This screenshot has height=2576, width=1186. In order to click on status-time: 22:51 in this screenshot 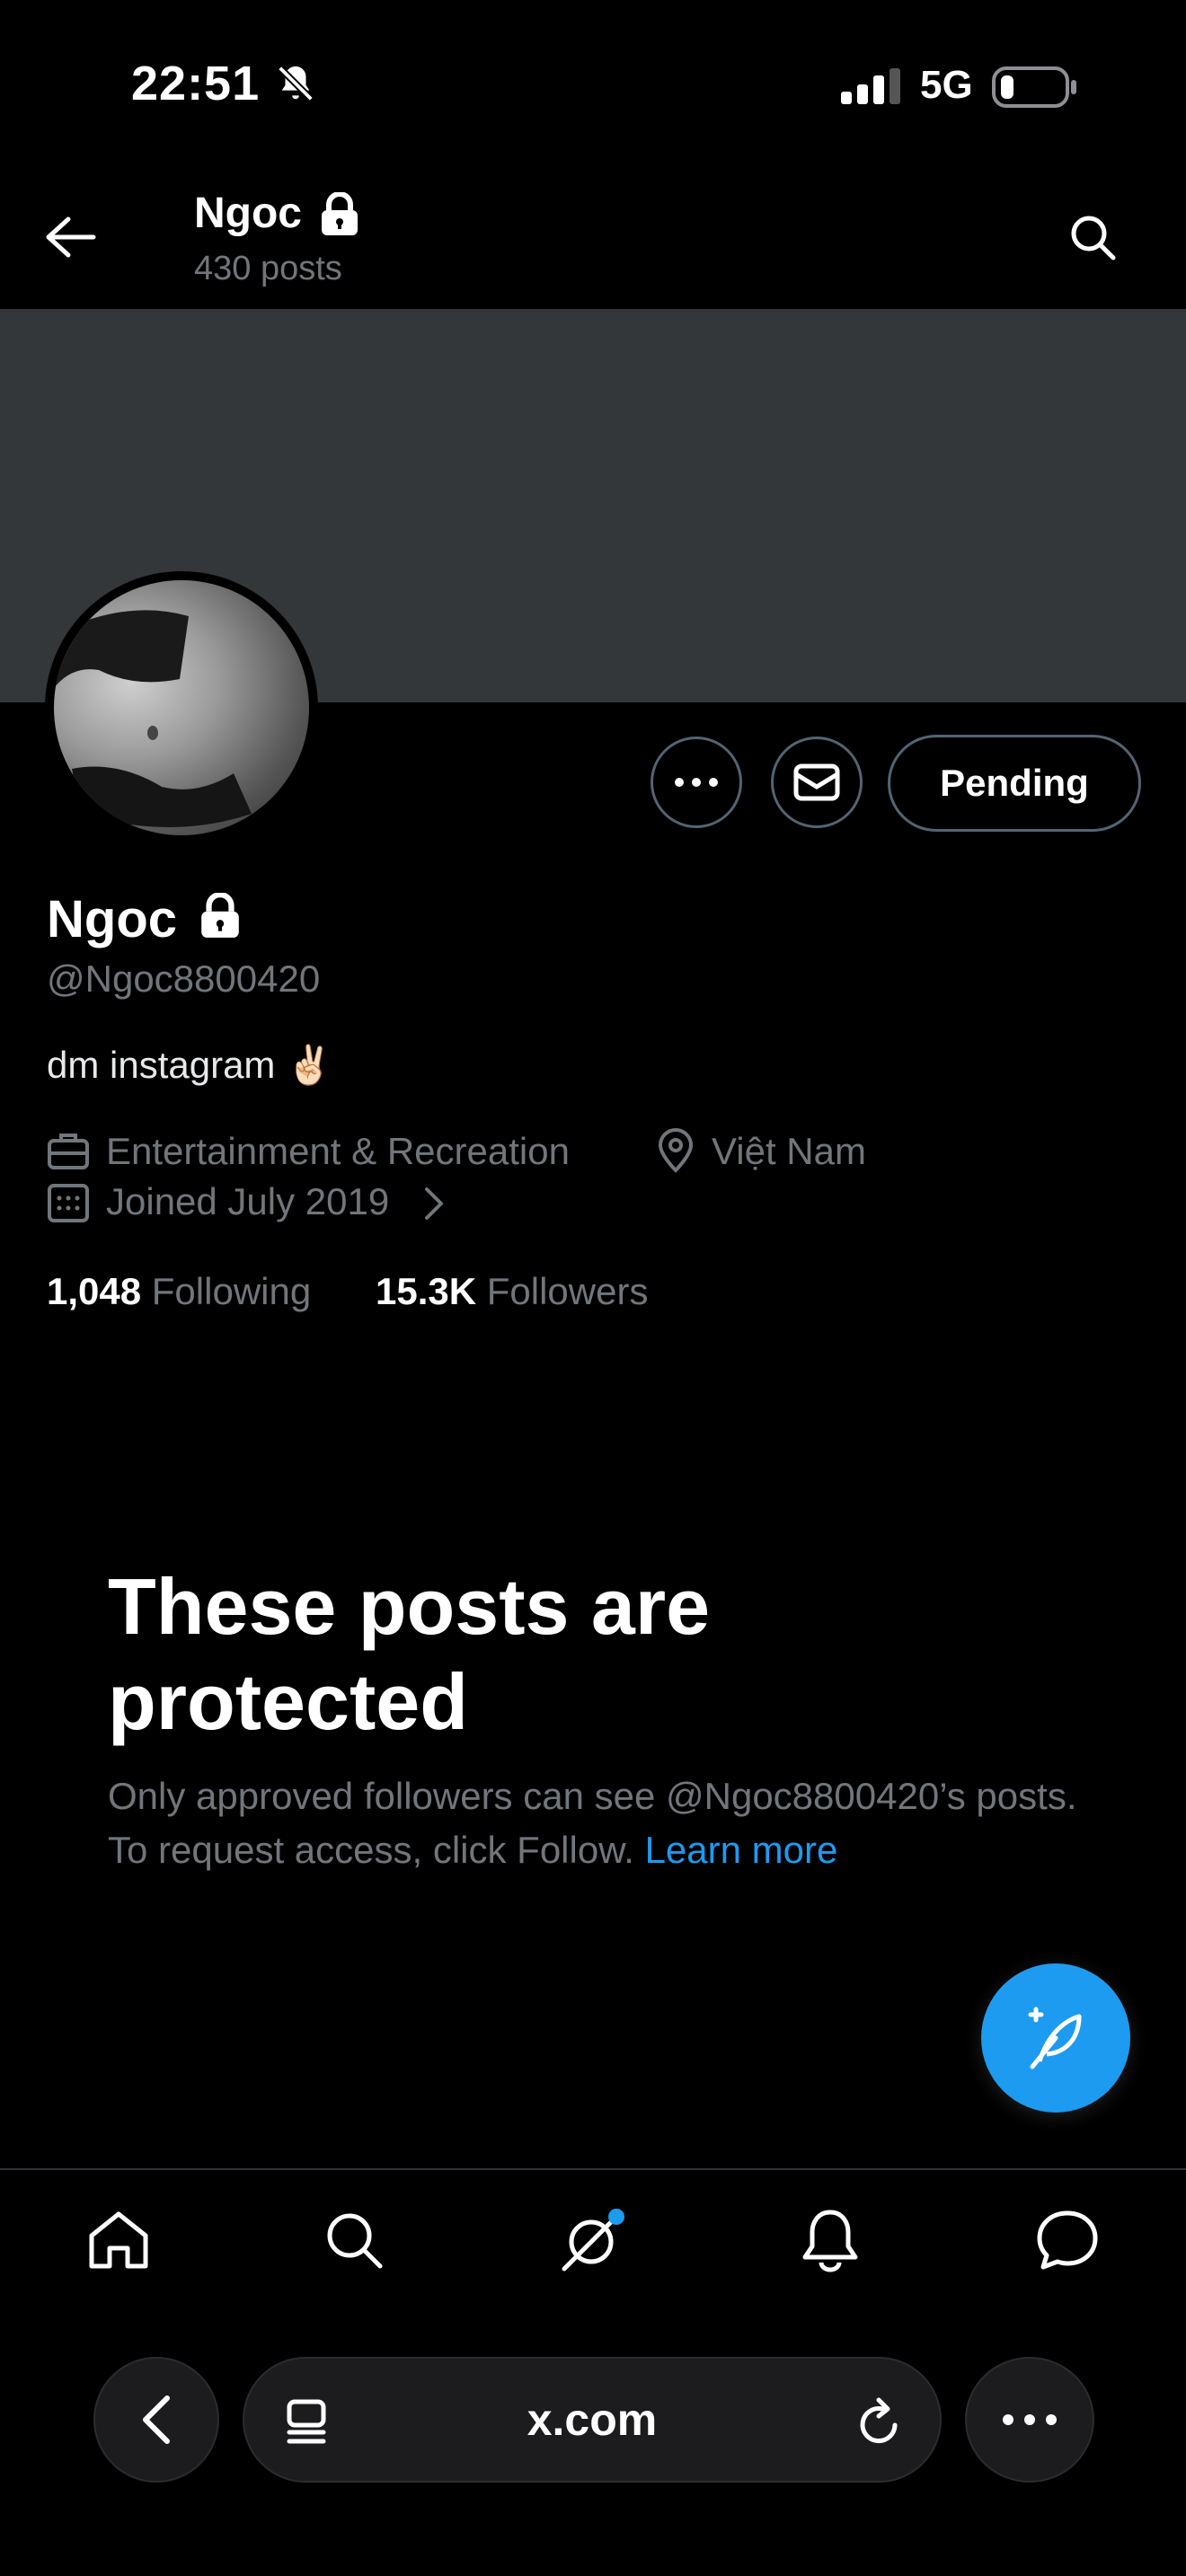, I will do `click(196, 83)`.